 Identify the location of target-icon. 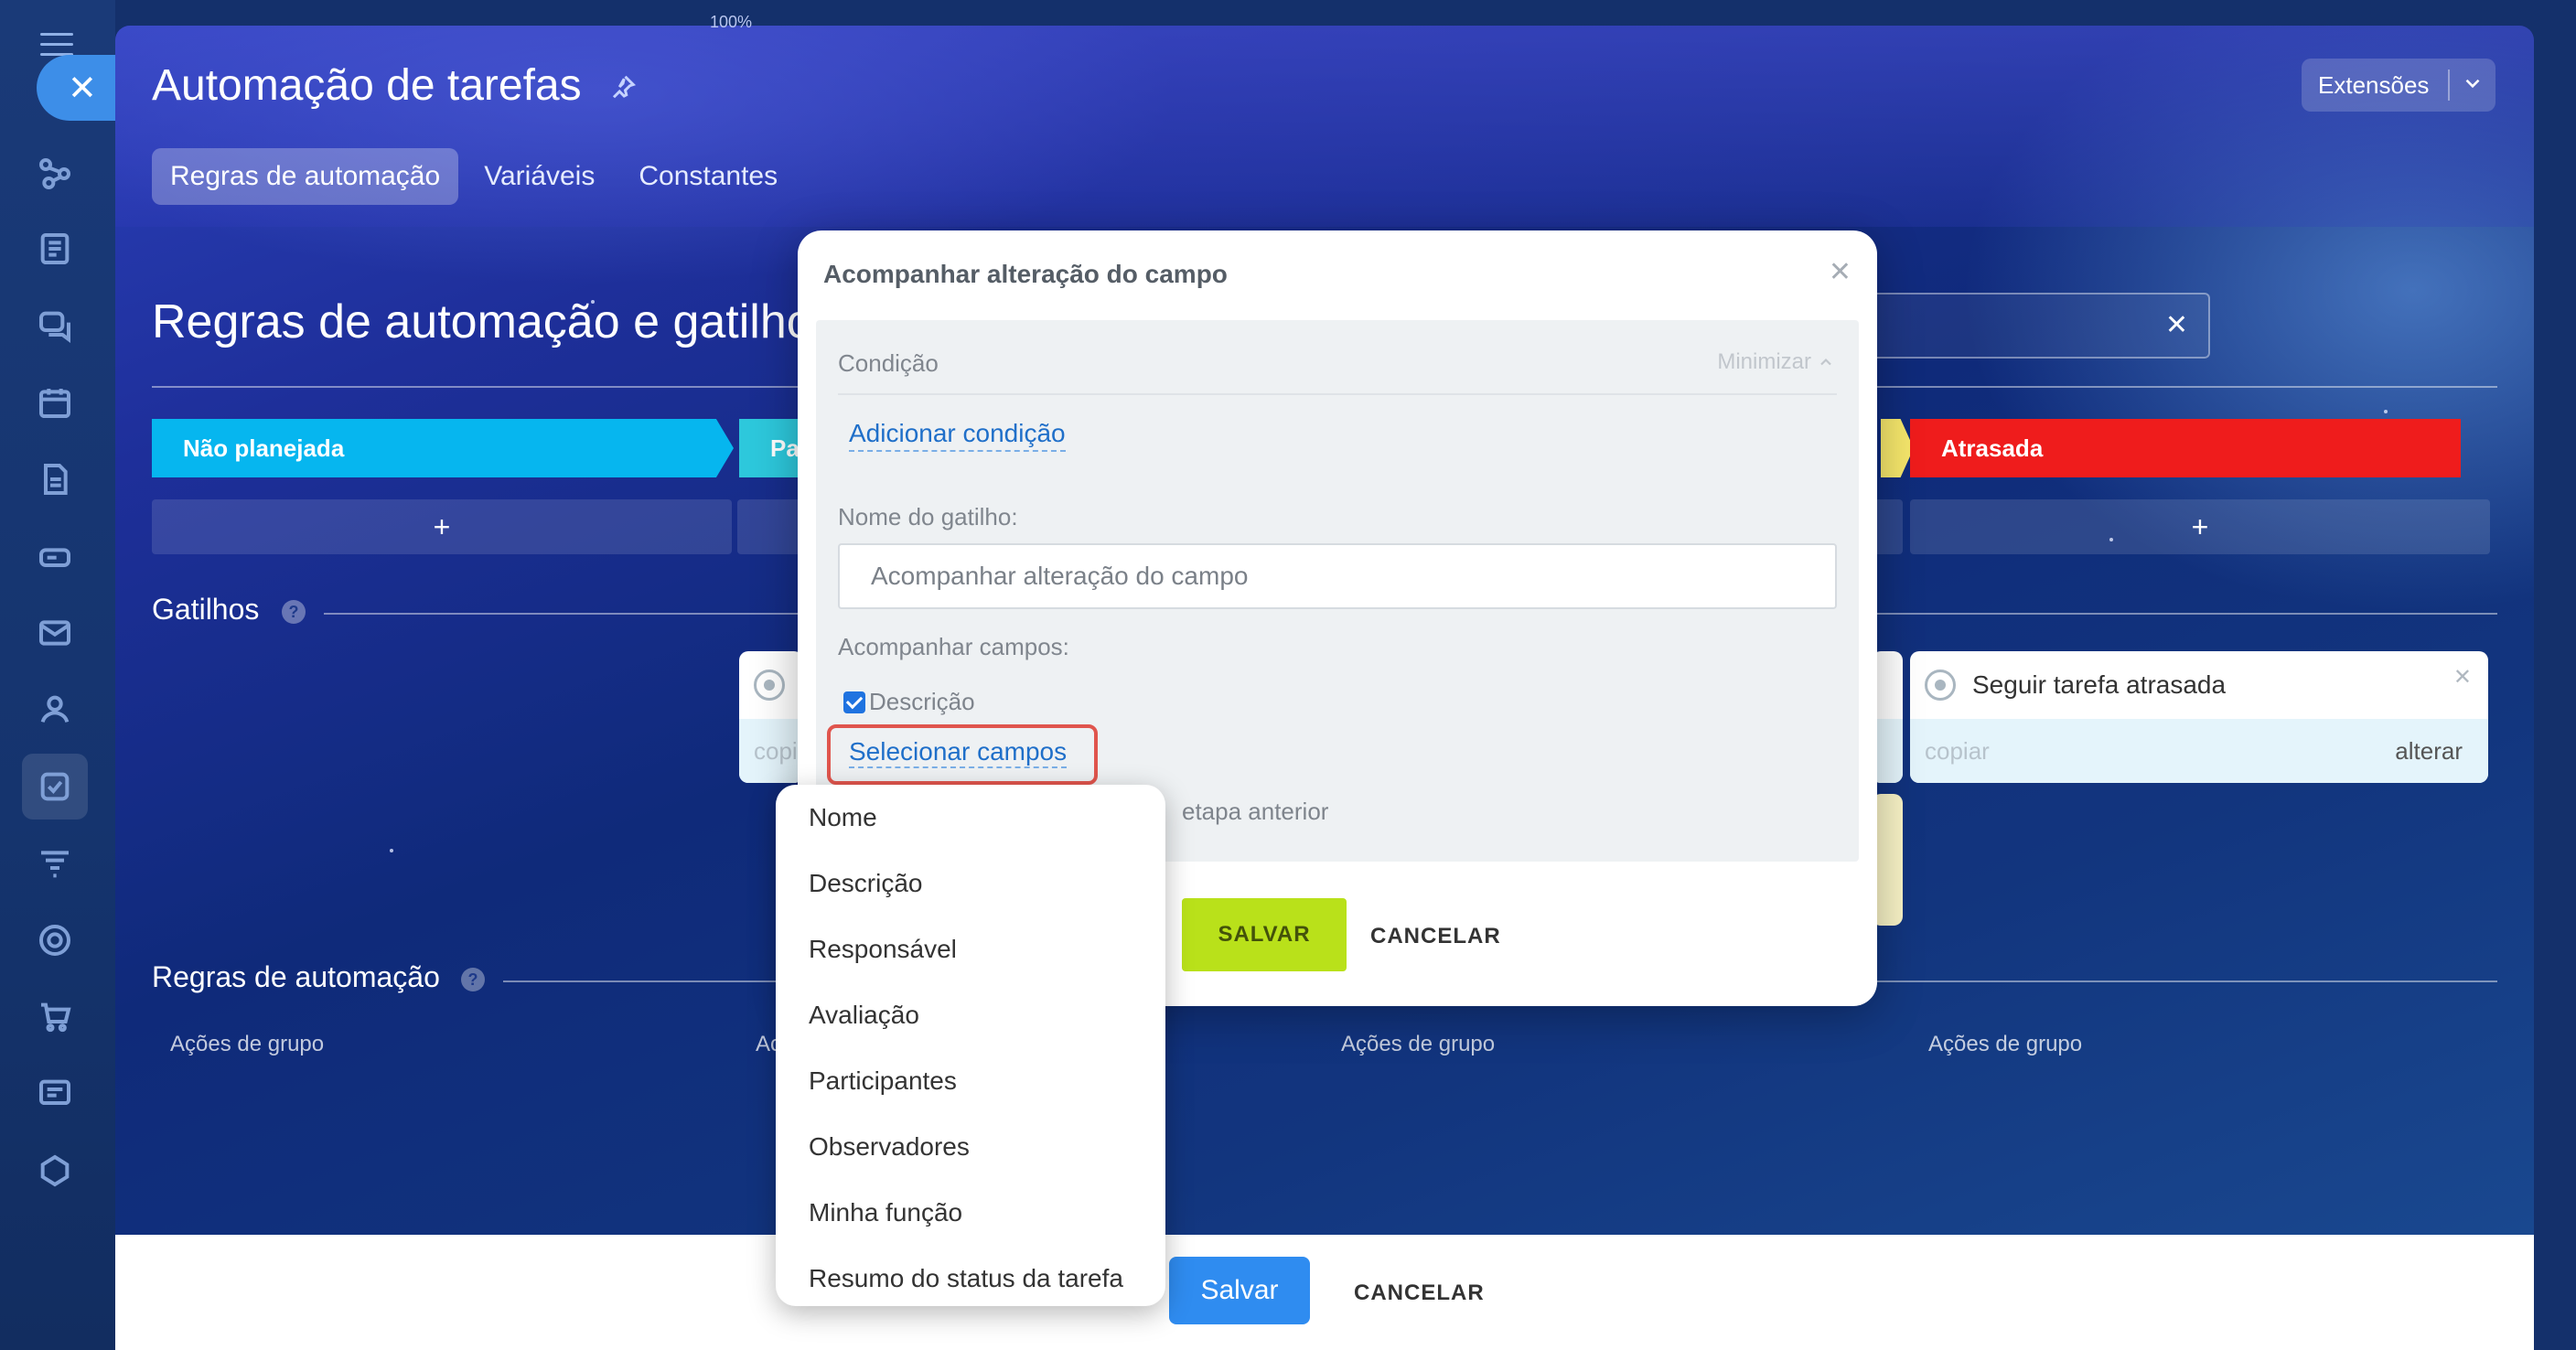
(55, 940).